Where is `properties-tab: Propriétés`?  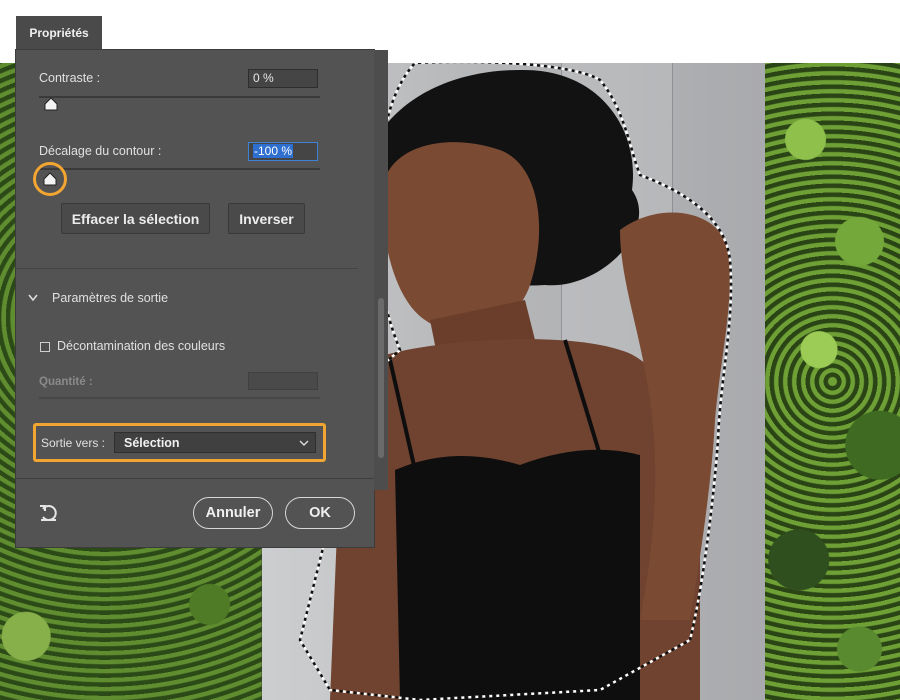
properties-tab: Propriétés is located at coordinates (59, 33).